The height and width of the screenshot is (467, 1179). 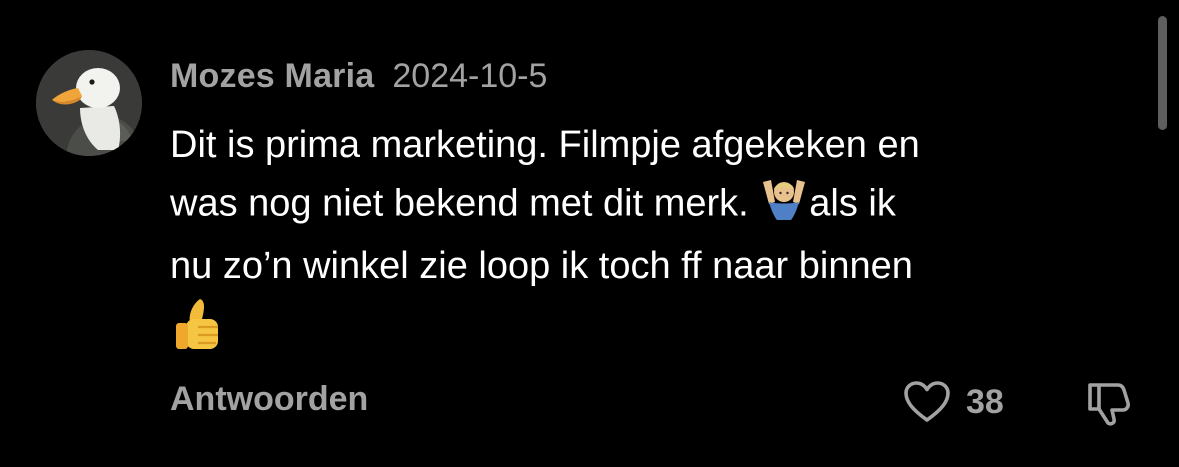 I want to click on duck-avatar-image, so click(x=89, y=103).